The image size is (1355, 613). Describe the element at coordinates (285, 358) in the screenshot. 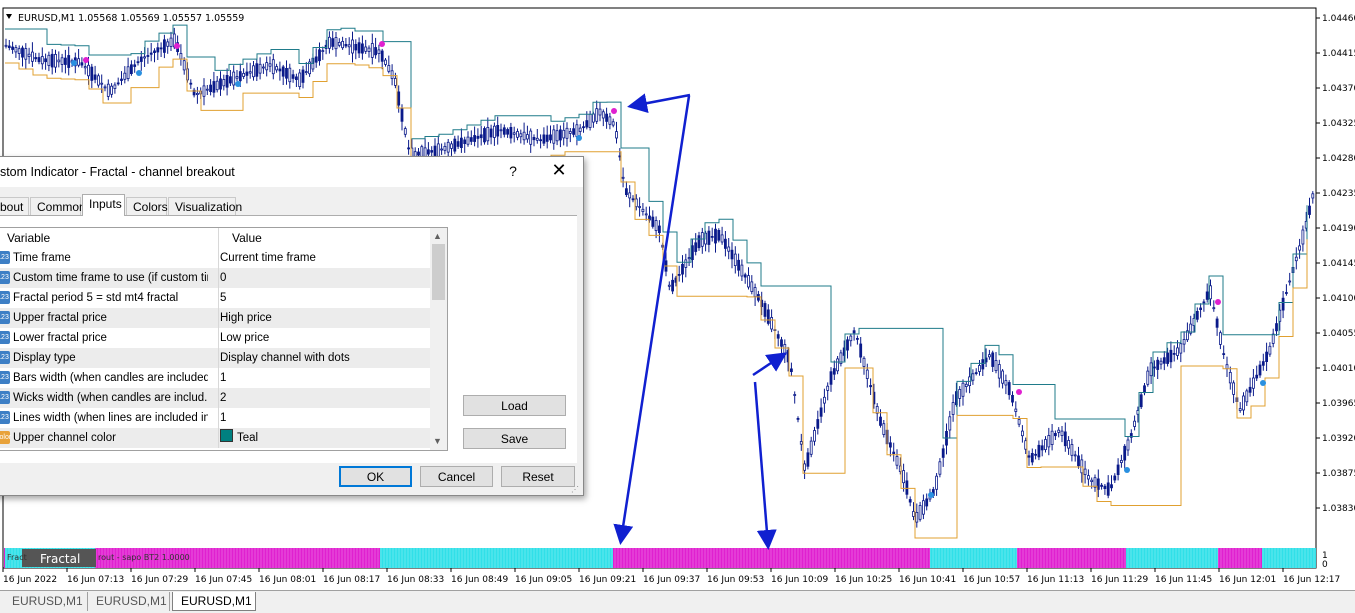

I see `input-value: Display channel with dots` at that location.